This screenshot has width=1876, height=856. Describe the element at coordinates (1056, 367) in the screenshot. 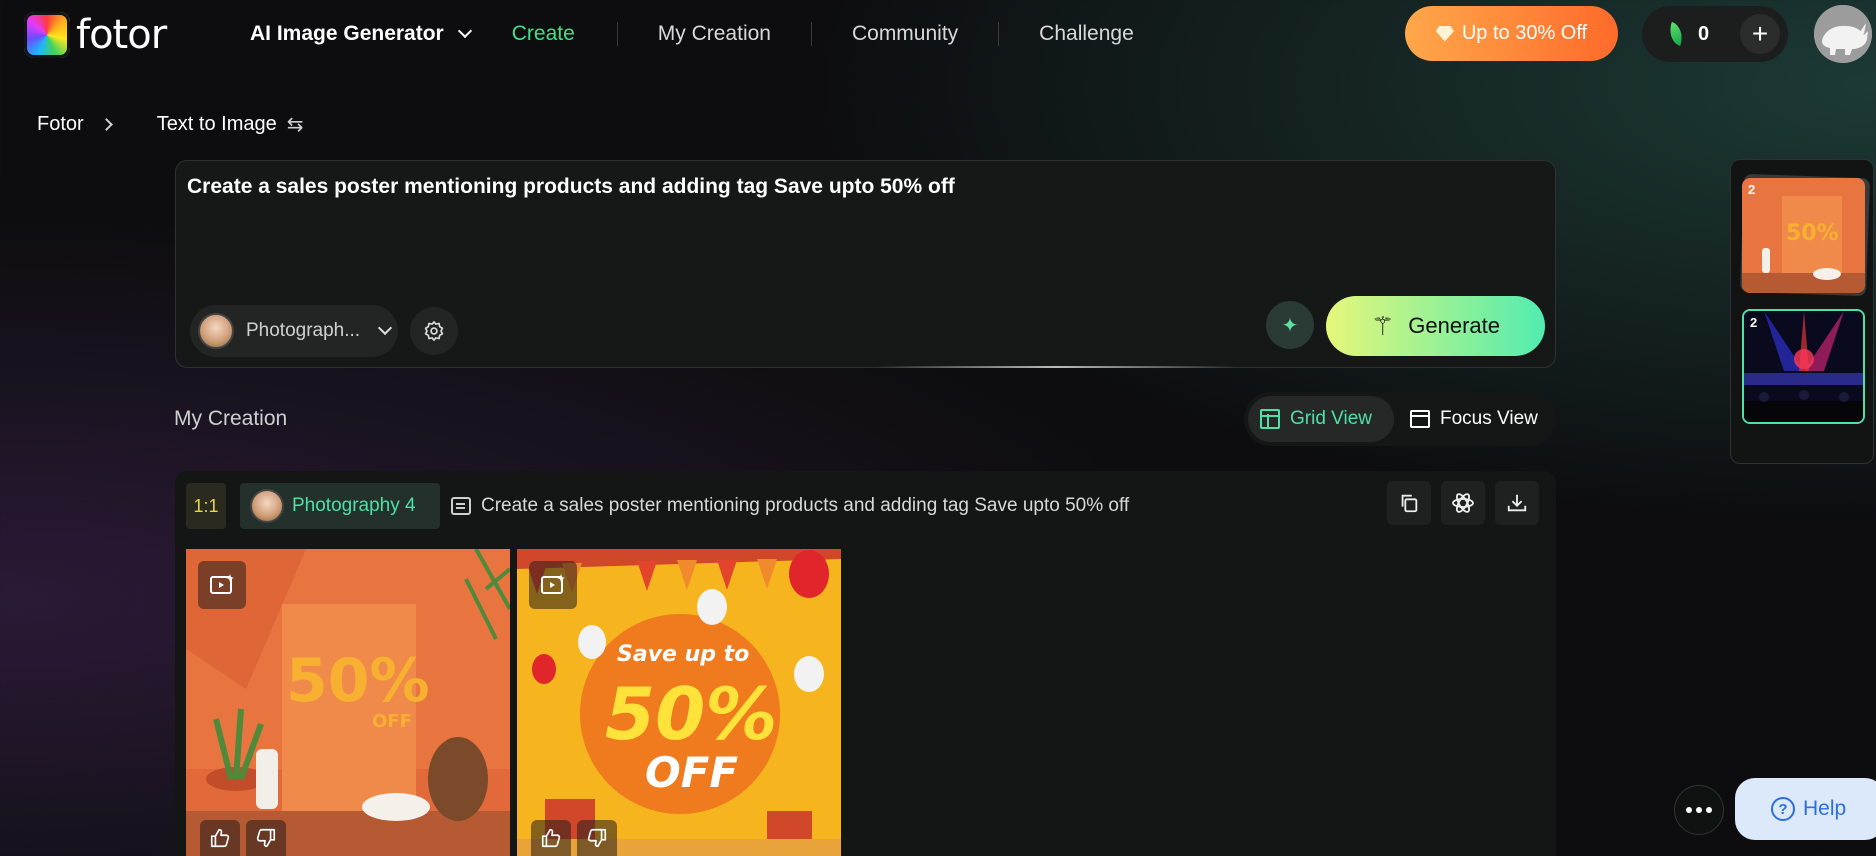

I see `glow-divider` at that location.